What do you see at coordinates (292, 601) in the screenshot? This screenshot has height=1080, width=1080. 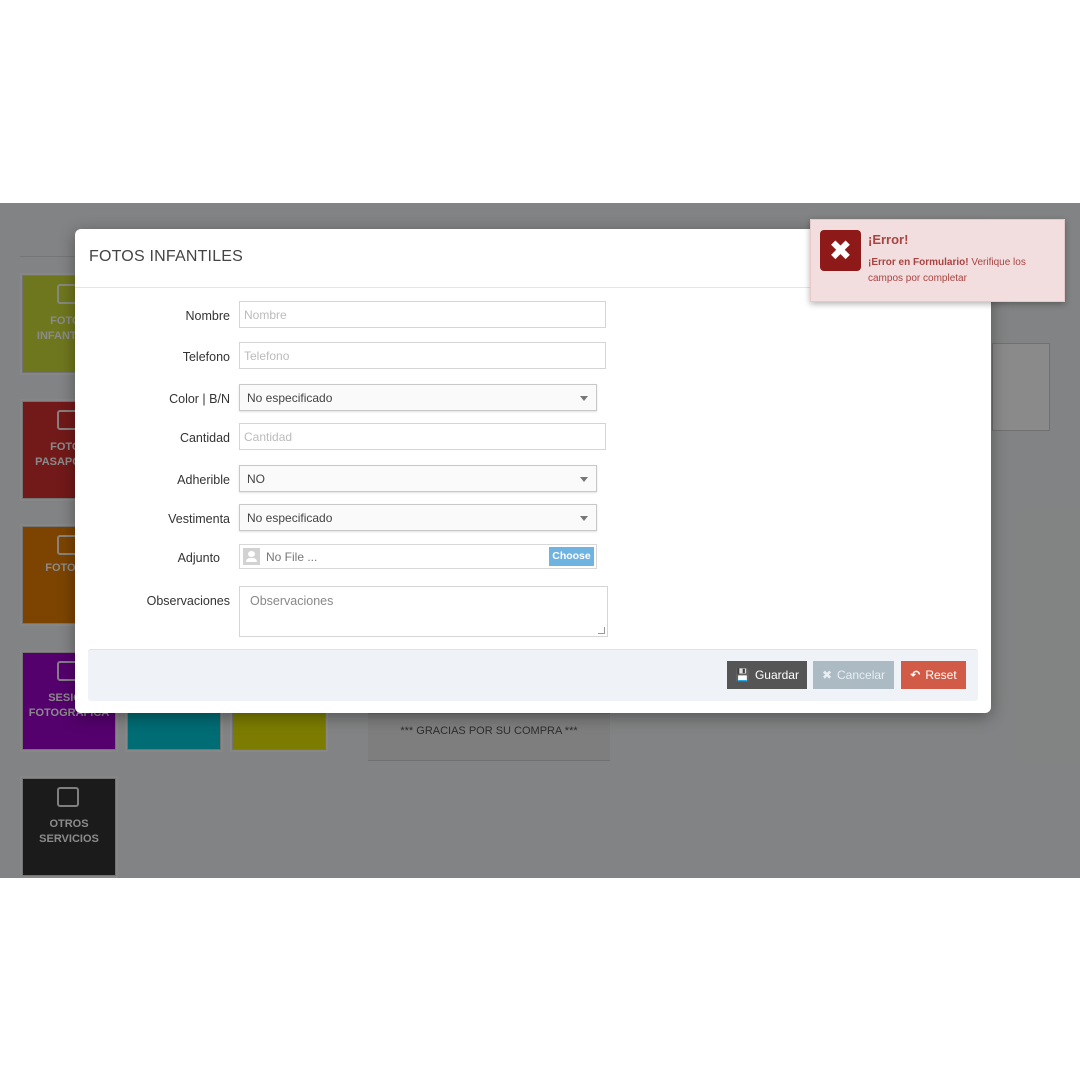 I see `observaciones-placeholder: Observaciones` at bounding box center [292, 601].